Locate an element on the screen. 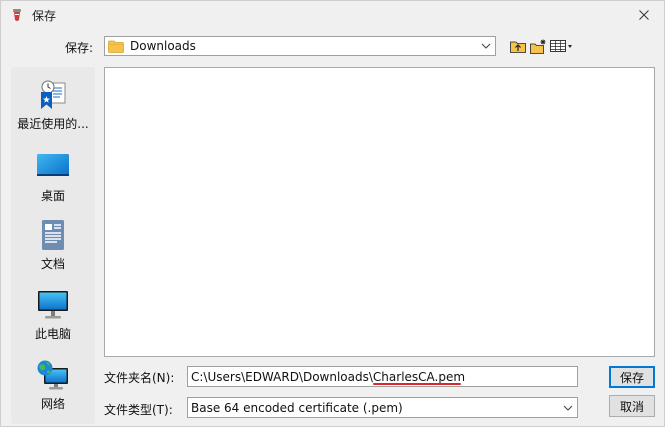  place-desktop: 桌面 is located at coordinates (53, 181).